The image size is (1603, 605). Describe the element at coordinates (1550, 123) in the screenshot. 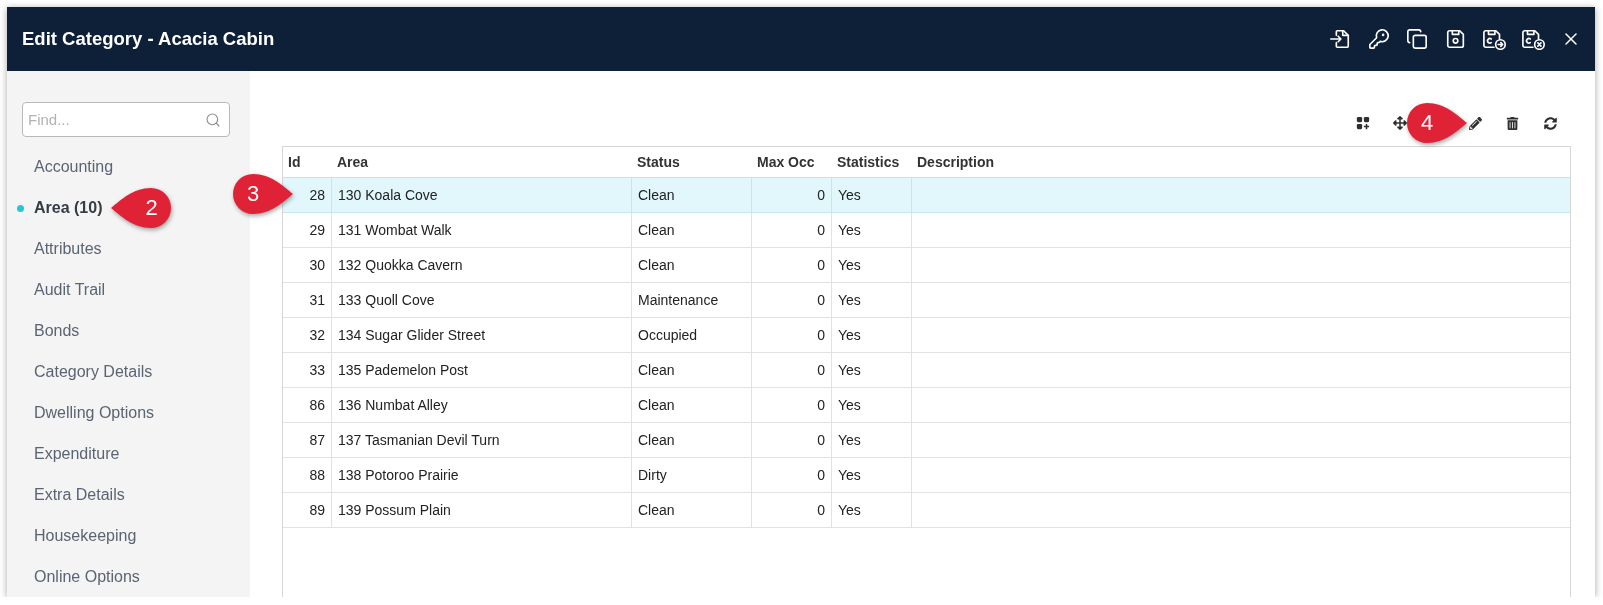

I see `refresh-icon` at that location.